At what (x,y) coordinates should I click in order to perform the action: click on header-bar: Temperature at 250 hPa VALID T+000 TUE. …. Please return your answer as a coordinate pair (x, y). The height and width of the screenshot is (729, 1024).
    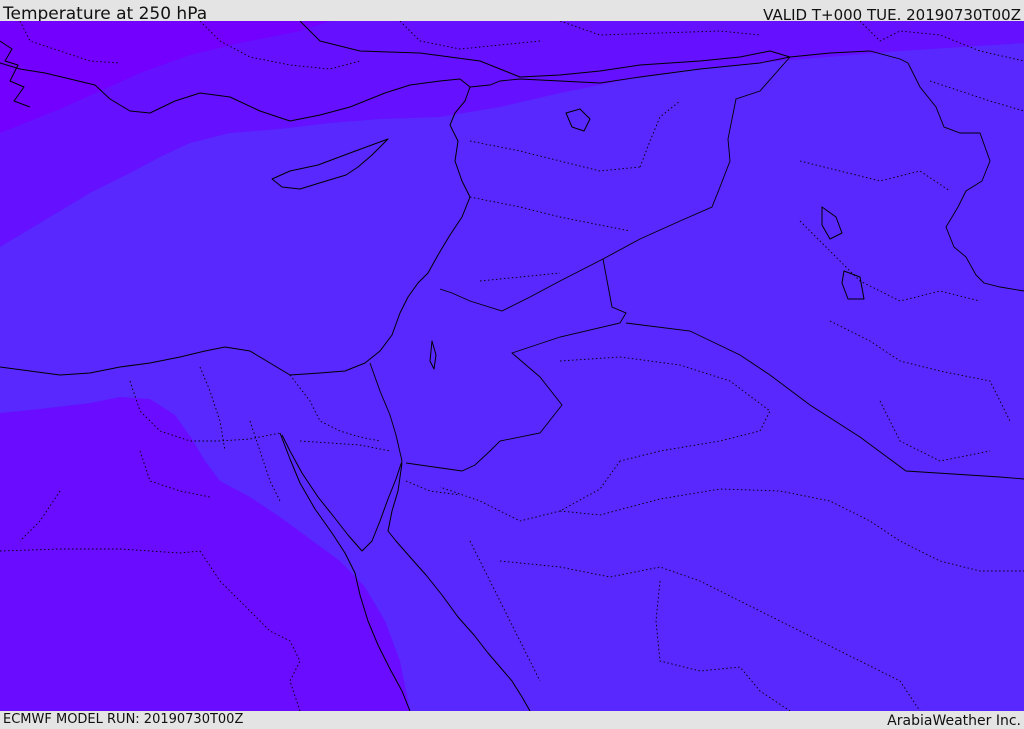
    Looking at the image, I should click on (512, 12).